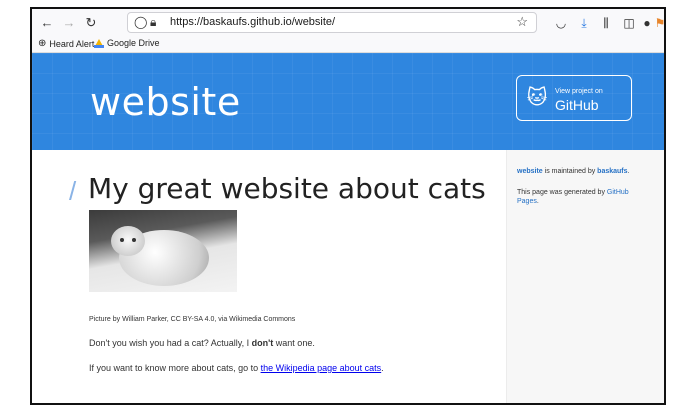 This screenshot has width=686, height=407. What do you see at coordinates (606, 23) in the screenshot?
I see `library-icon: ⫼` at bounding box center [606, 23].